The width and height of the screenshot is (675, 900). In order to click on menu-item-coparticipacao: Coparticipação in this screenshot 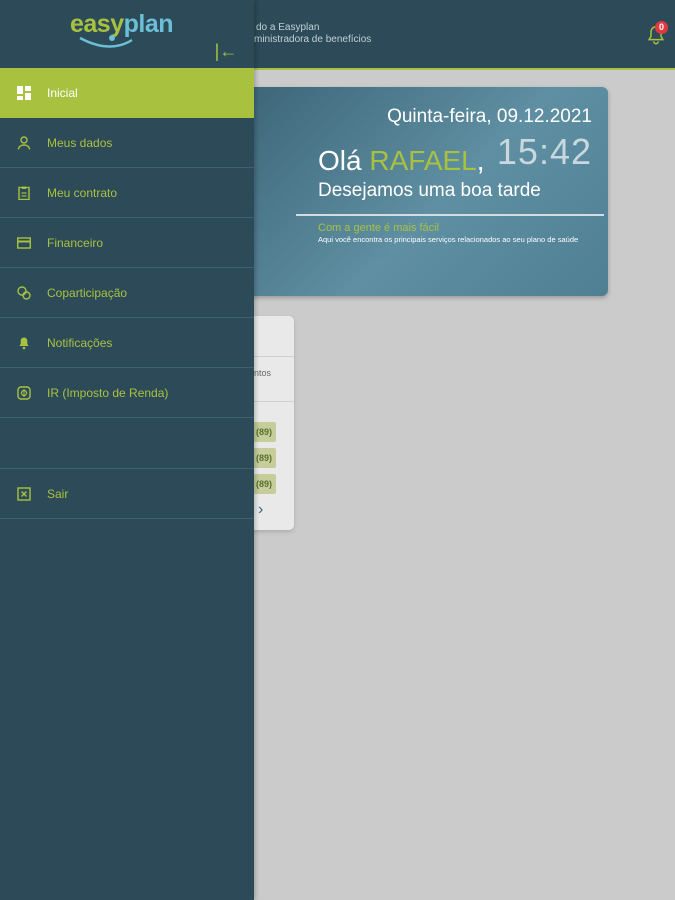, I will do `click(127, 293)`.